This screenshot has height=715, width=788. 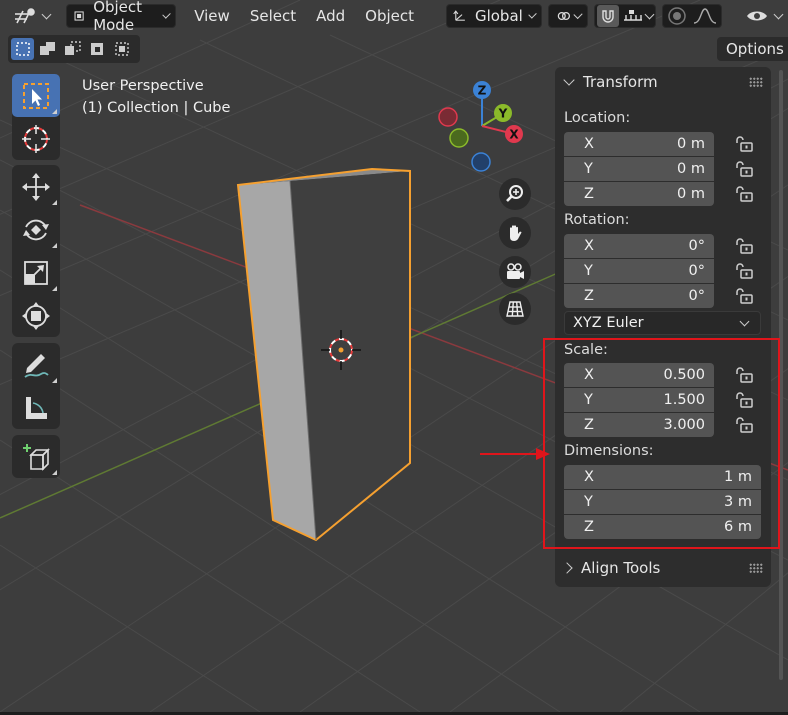 I want to click on select-new-icon, so click(x=22, y=49).